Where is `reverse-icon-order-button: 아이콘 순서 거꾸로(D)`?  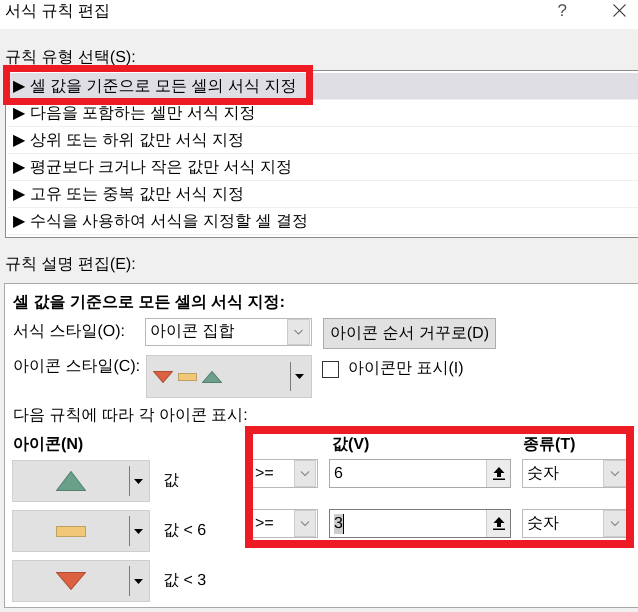 reverse-icon-order-button: 아이콘 순서 거꾸로(D) is located at coordinates (409, 333).